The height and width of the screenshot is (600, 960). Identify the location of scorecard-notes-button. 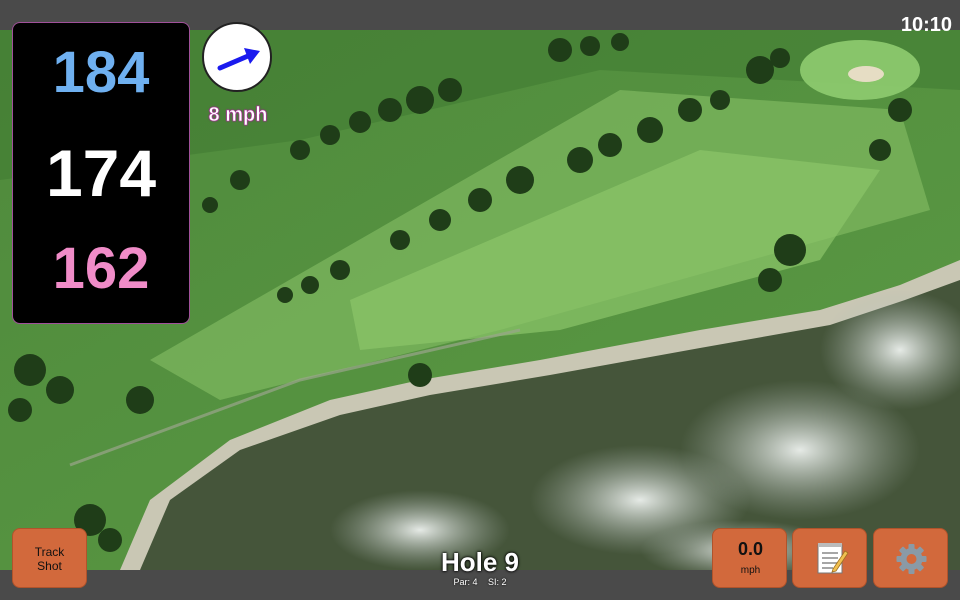
(829, 558).